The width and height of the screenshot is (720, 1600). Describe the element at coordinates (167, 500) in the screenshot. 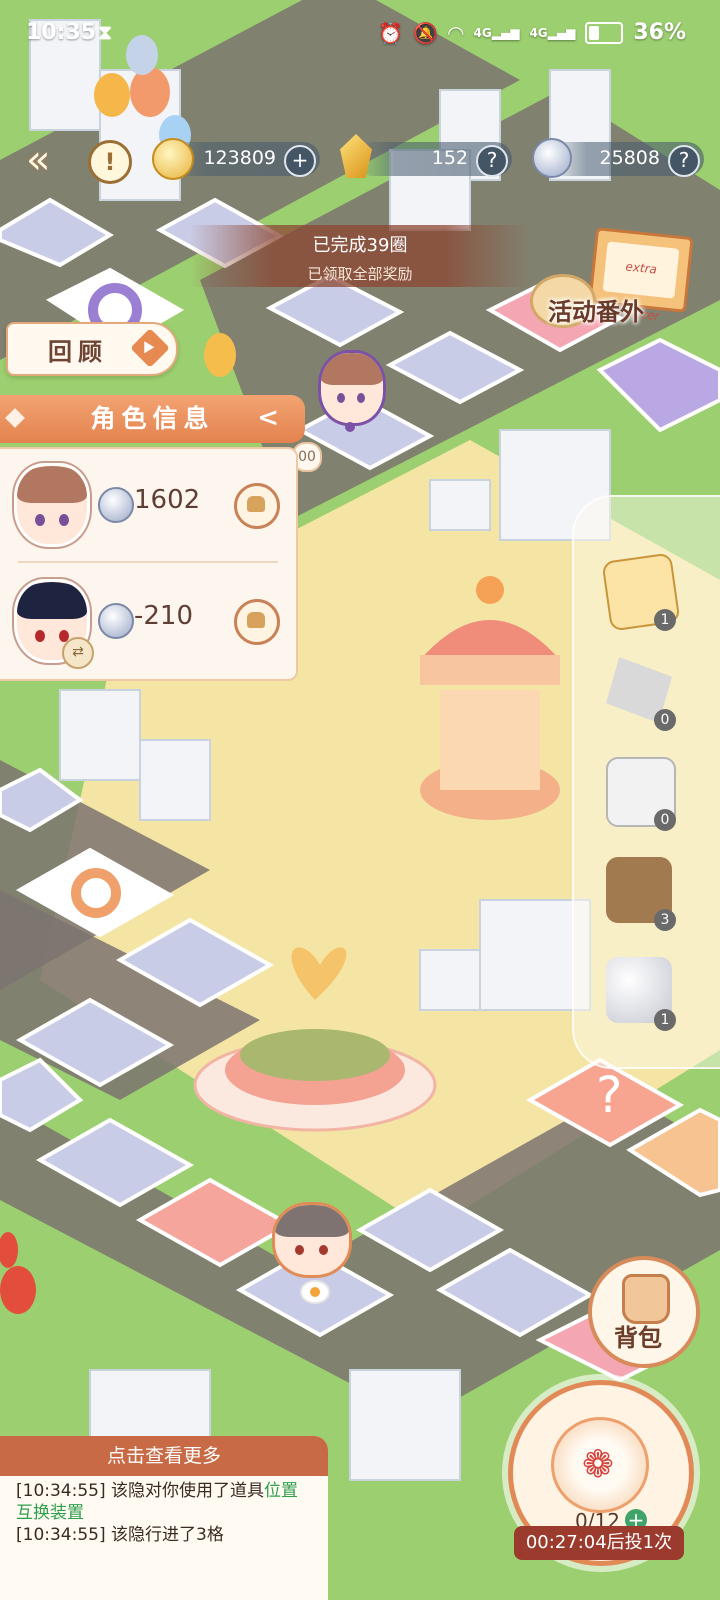

I see `player-score: 1602` at that location.